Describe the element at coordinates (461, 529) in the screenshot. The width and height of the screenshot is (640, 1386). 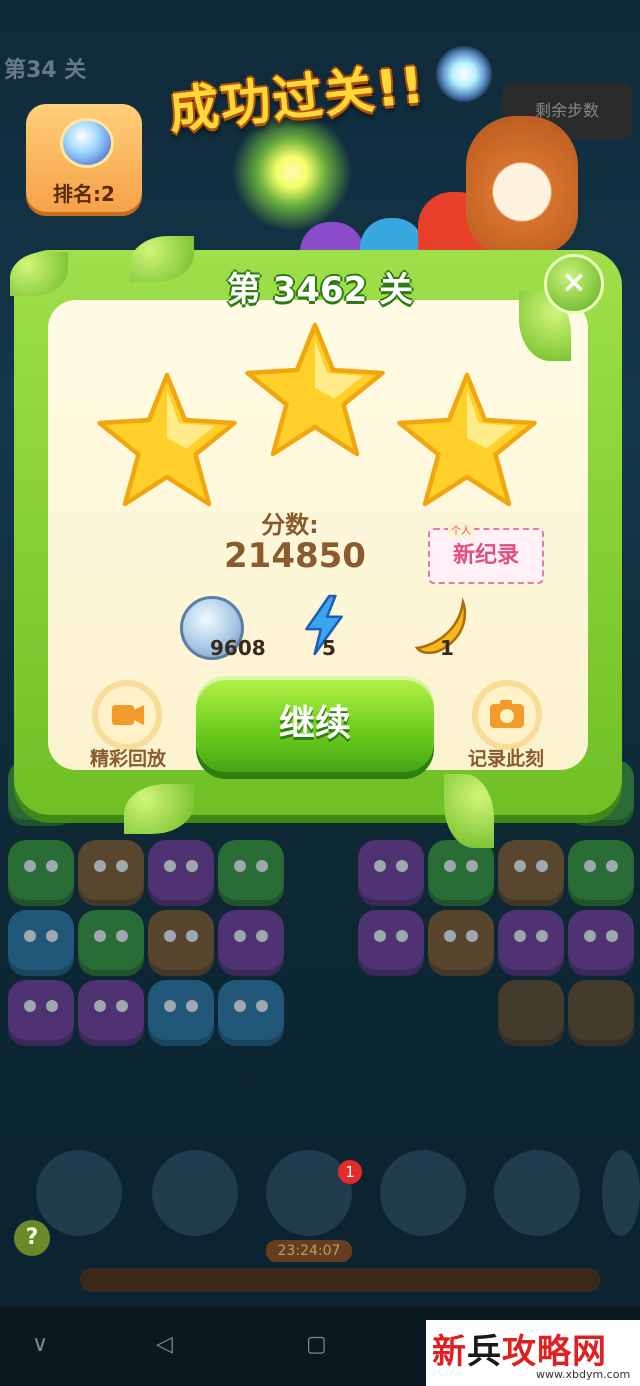
I see `new-record-caption: 个人` at that location.